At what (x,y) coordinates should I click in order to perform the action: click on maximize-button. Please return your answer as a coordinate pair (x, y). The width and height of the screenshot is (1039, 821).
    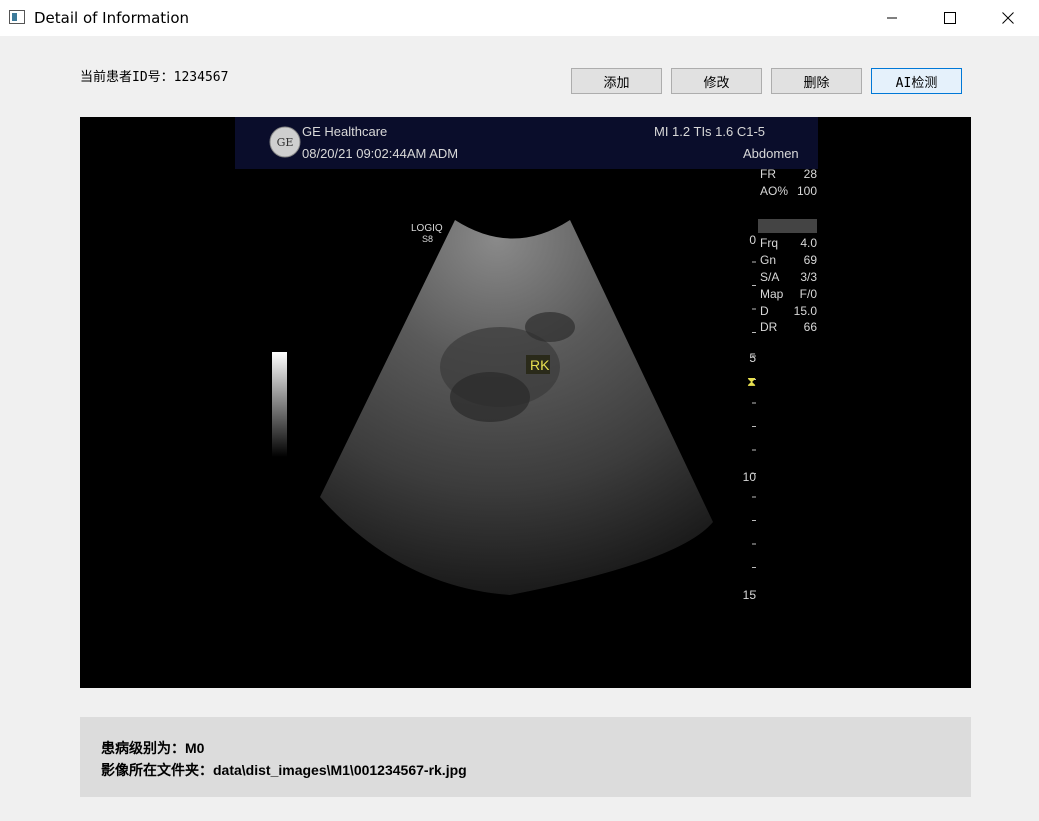
    Looking at the image, I should click on (950, 18).